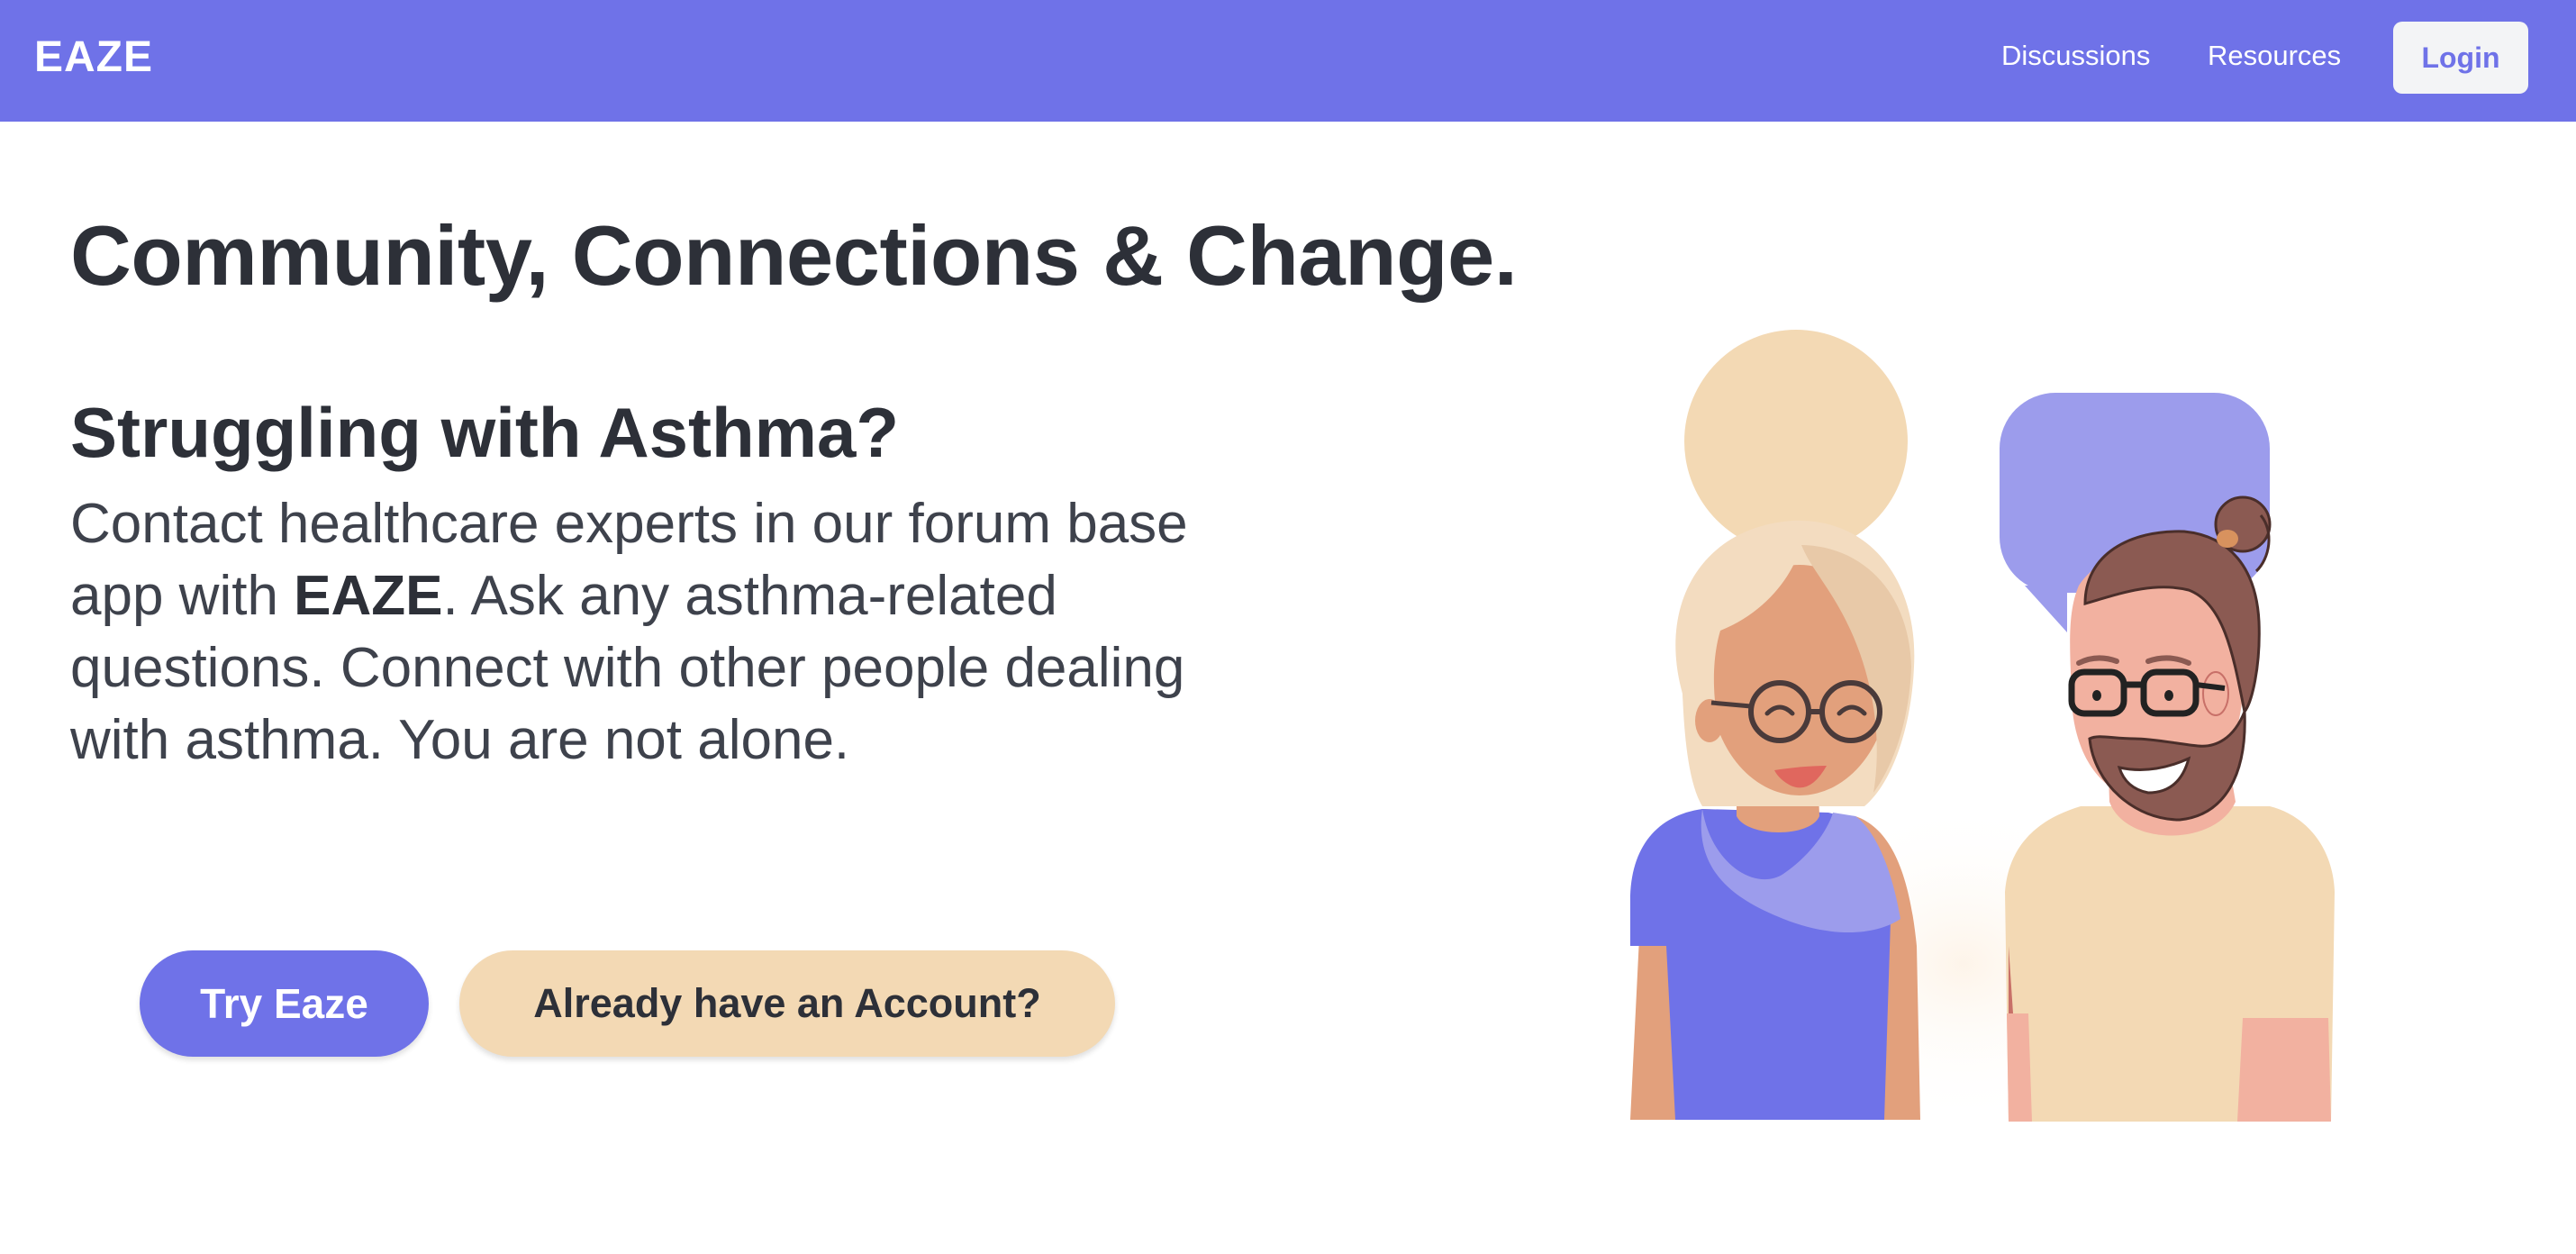 The image size is (2576, 1254). I want to click on login-button: Login, so click(2460, 58).